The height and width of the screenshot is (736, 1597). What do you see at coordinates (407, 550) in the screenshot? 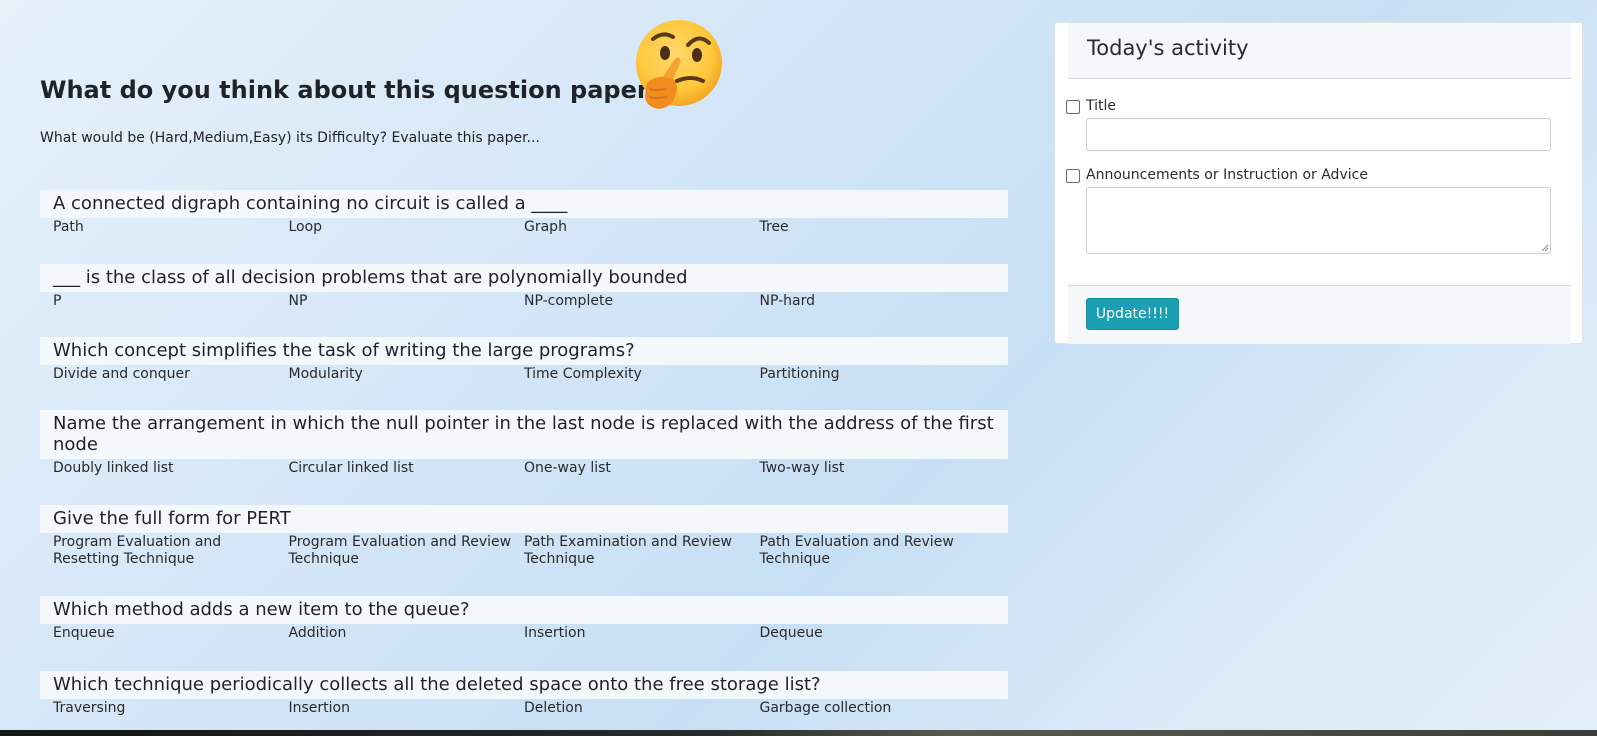
I see `option: Program Evaluation and Review Technique` at bounding box center [407, 550].